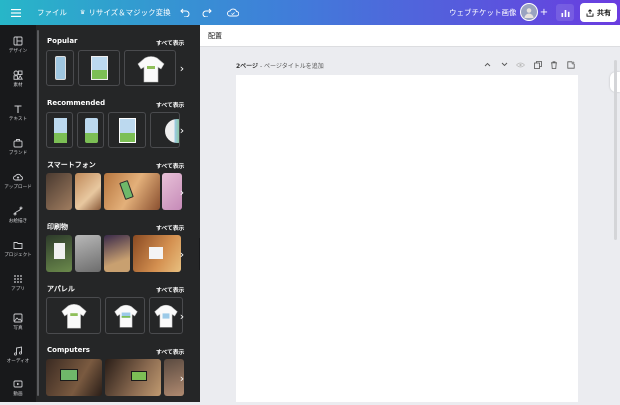  I want to click on section-title: Recommended, so click(76, 103).